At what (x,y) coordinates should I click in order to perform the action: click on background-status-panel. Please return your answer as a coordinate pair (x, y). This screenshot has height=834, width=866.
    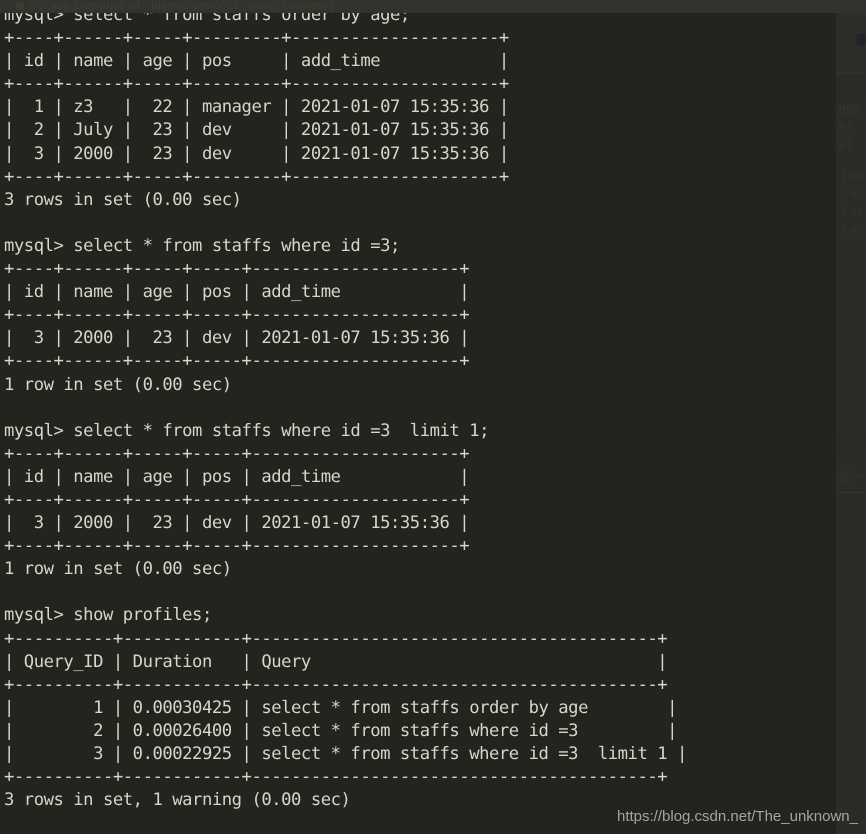
    Looking at the image, I should click on (851, 441).